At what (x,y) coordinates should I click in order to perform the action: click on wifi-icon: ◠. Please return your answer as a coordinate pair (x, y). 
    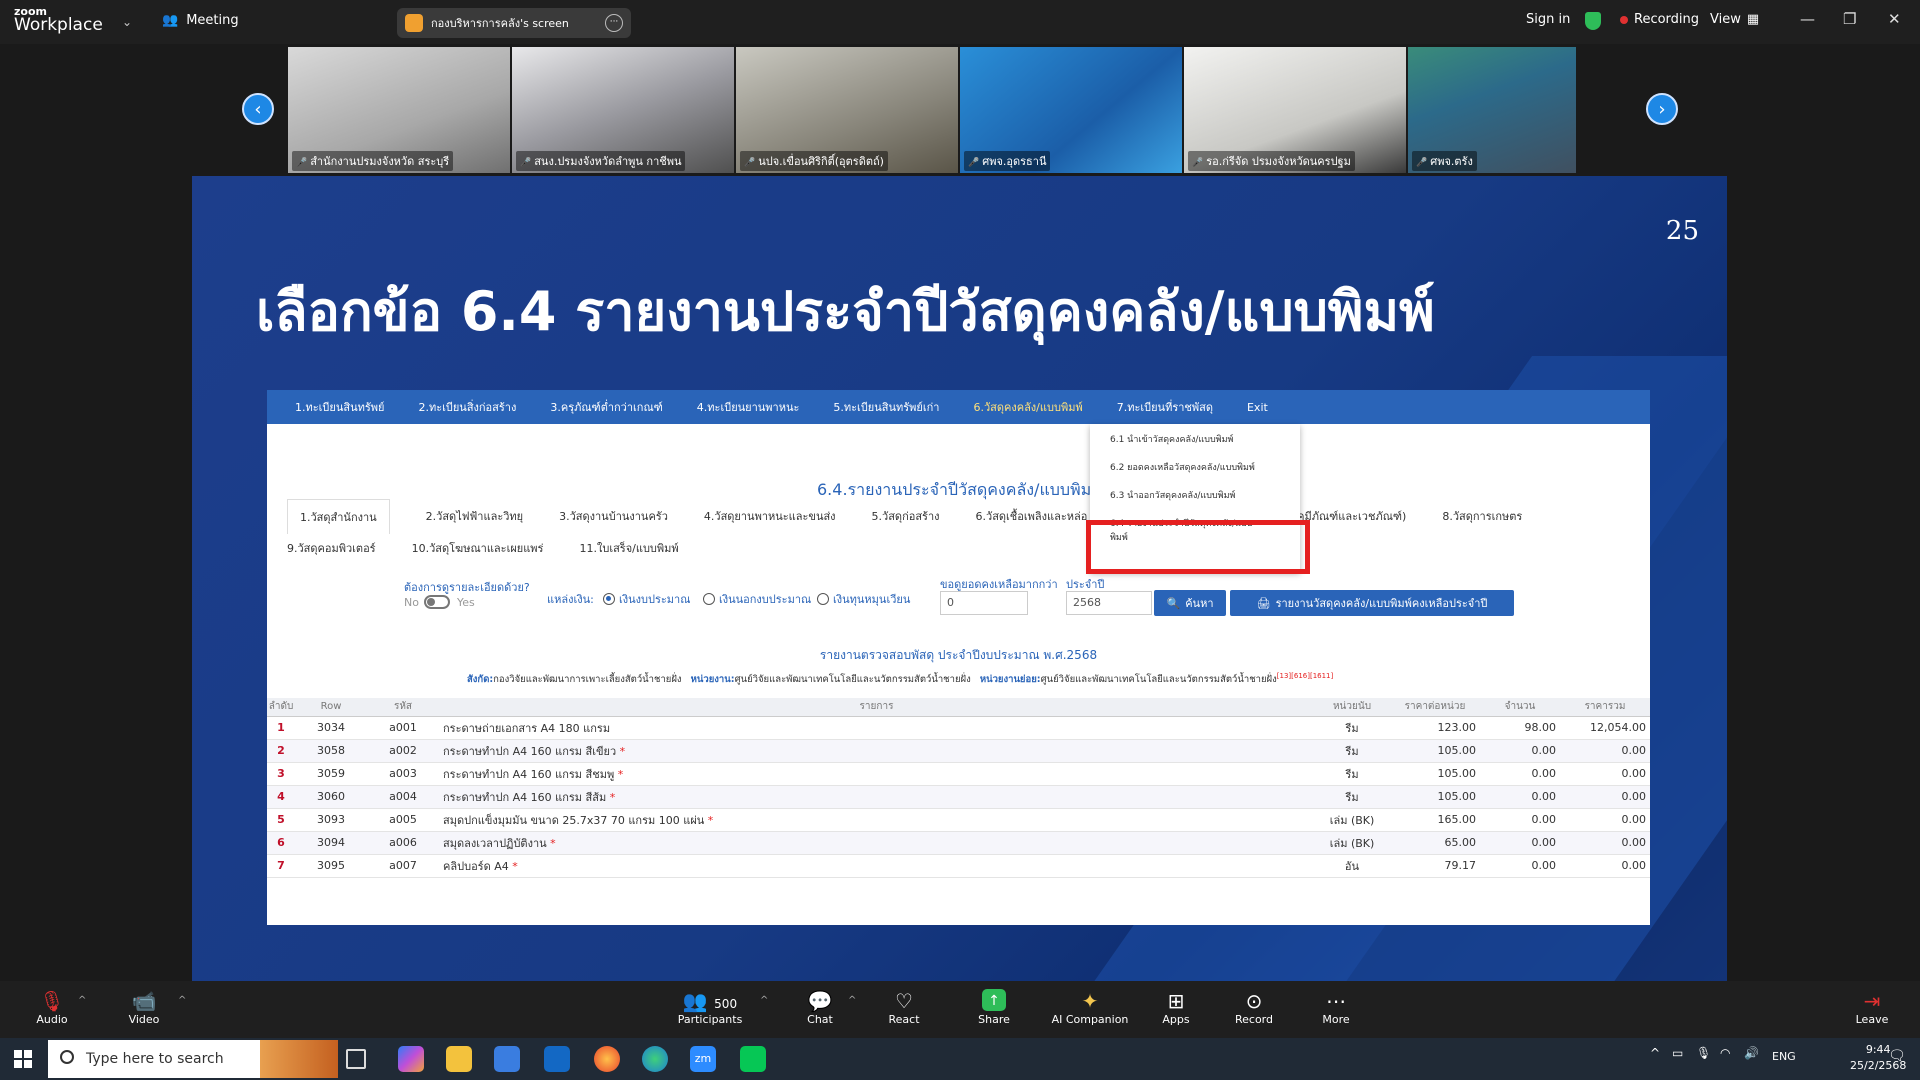
    Looking at the image, I should click on (1725, 1053).